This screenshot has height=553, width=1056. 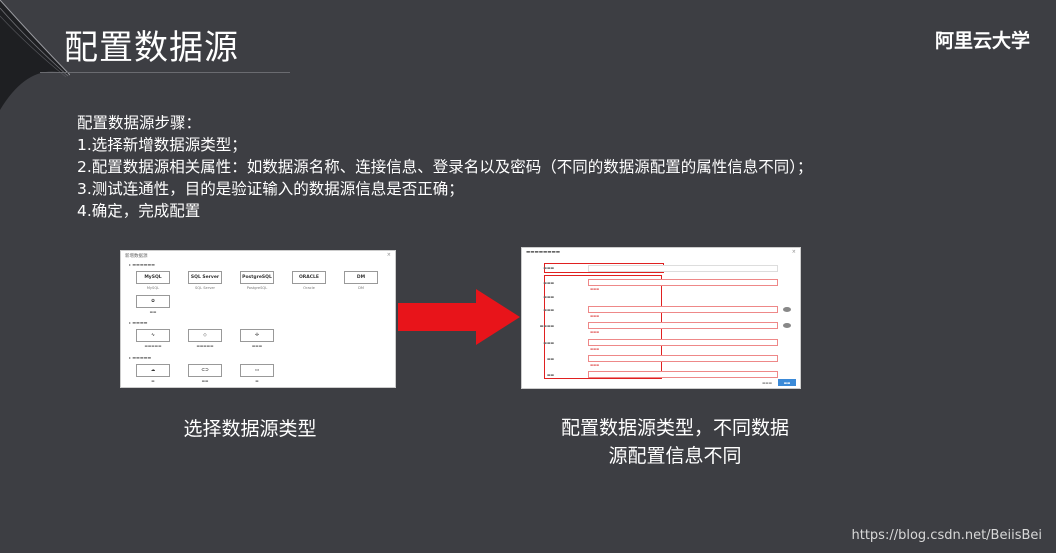 What do you see at coordinates (205, 370) in the screenshot?
I see `storage-tile-icon: ⊂⊃` at bounding box center [205, 370].